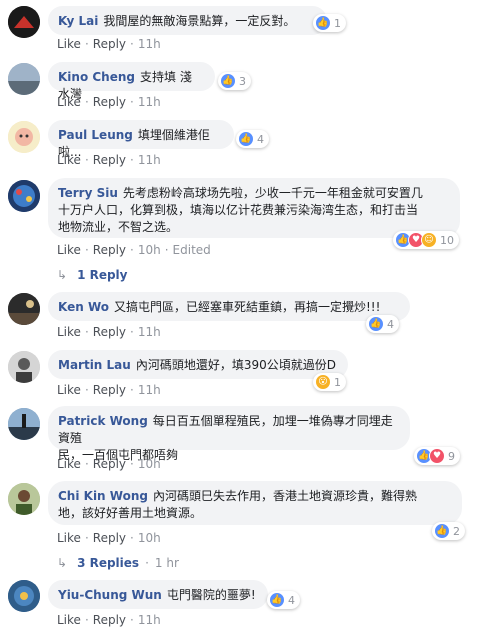 The height and width of the screenshot is (629, 491). I want to click on reaction-summary: 👍 3, so click(234, 81).